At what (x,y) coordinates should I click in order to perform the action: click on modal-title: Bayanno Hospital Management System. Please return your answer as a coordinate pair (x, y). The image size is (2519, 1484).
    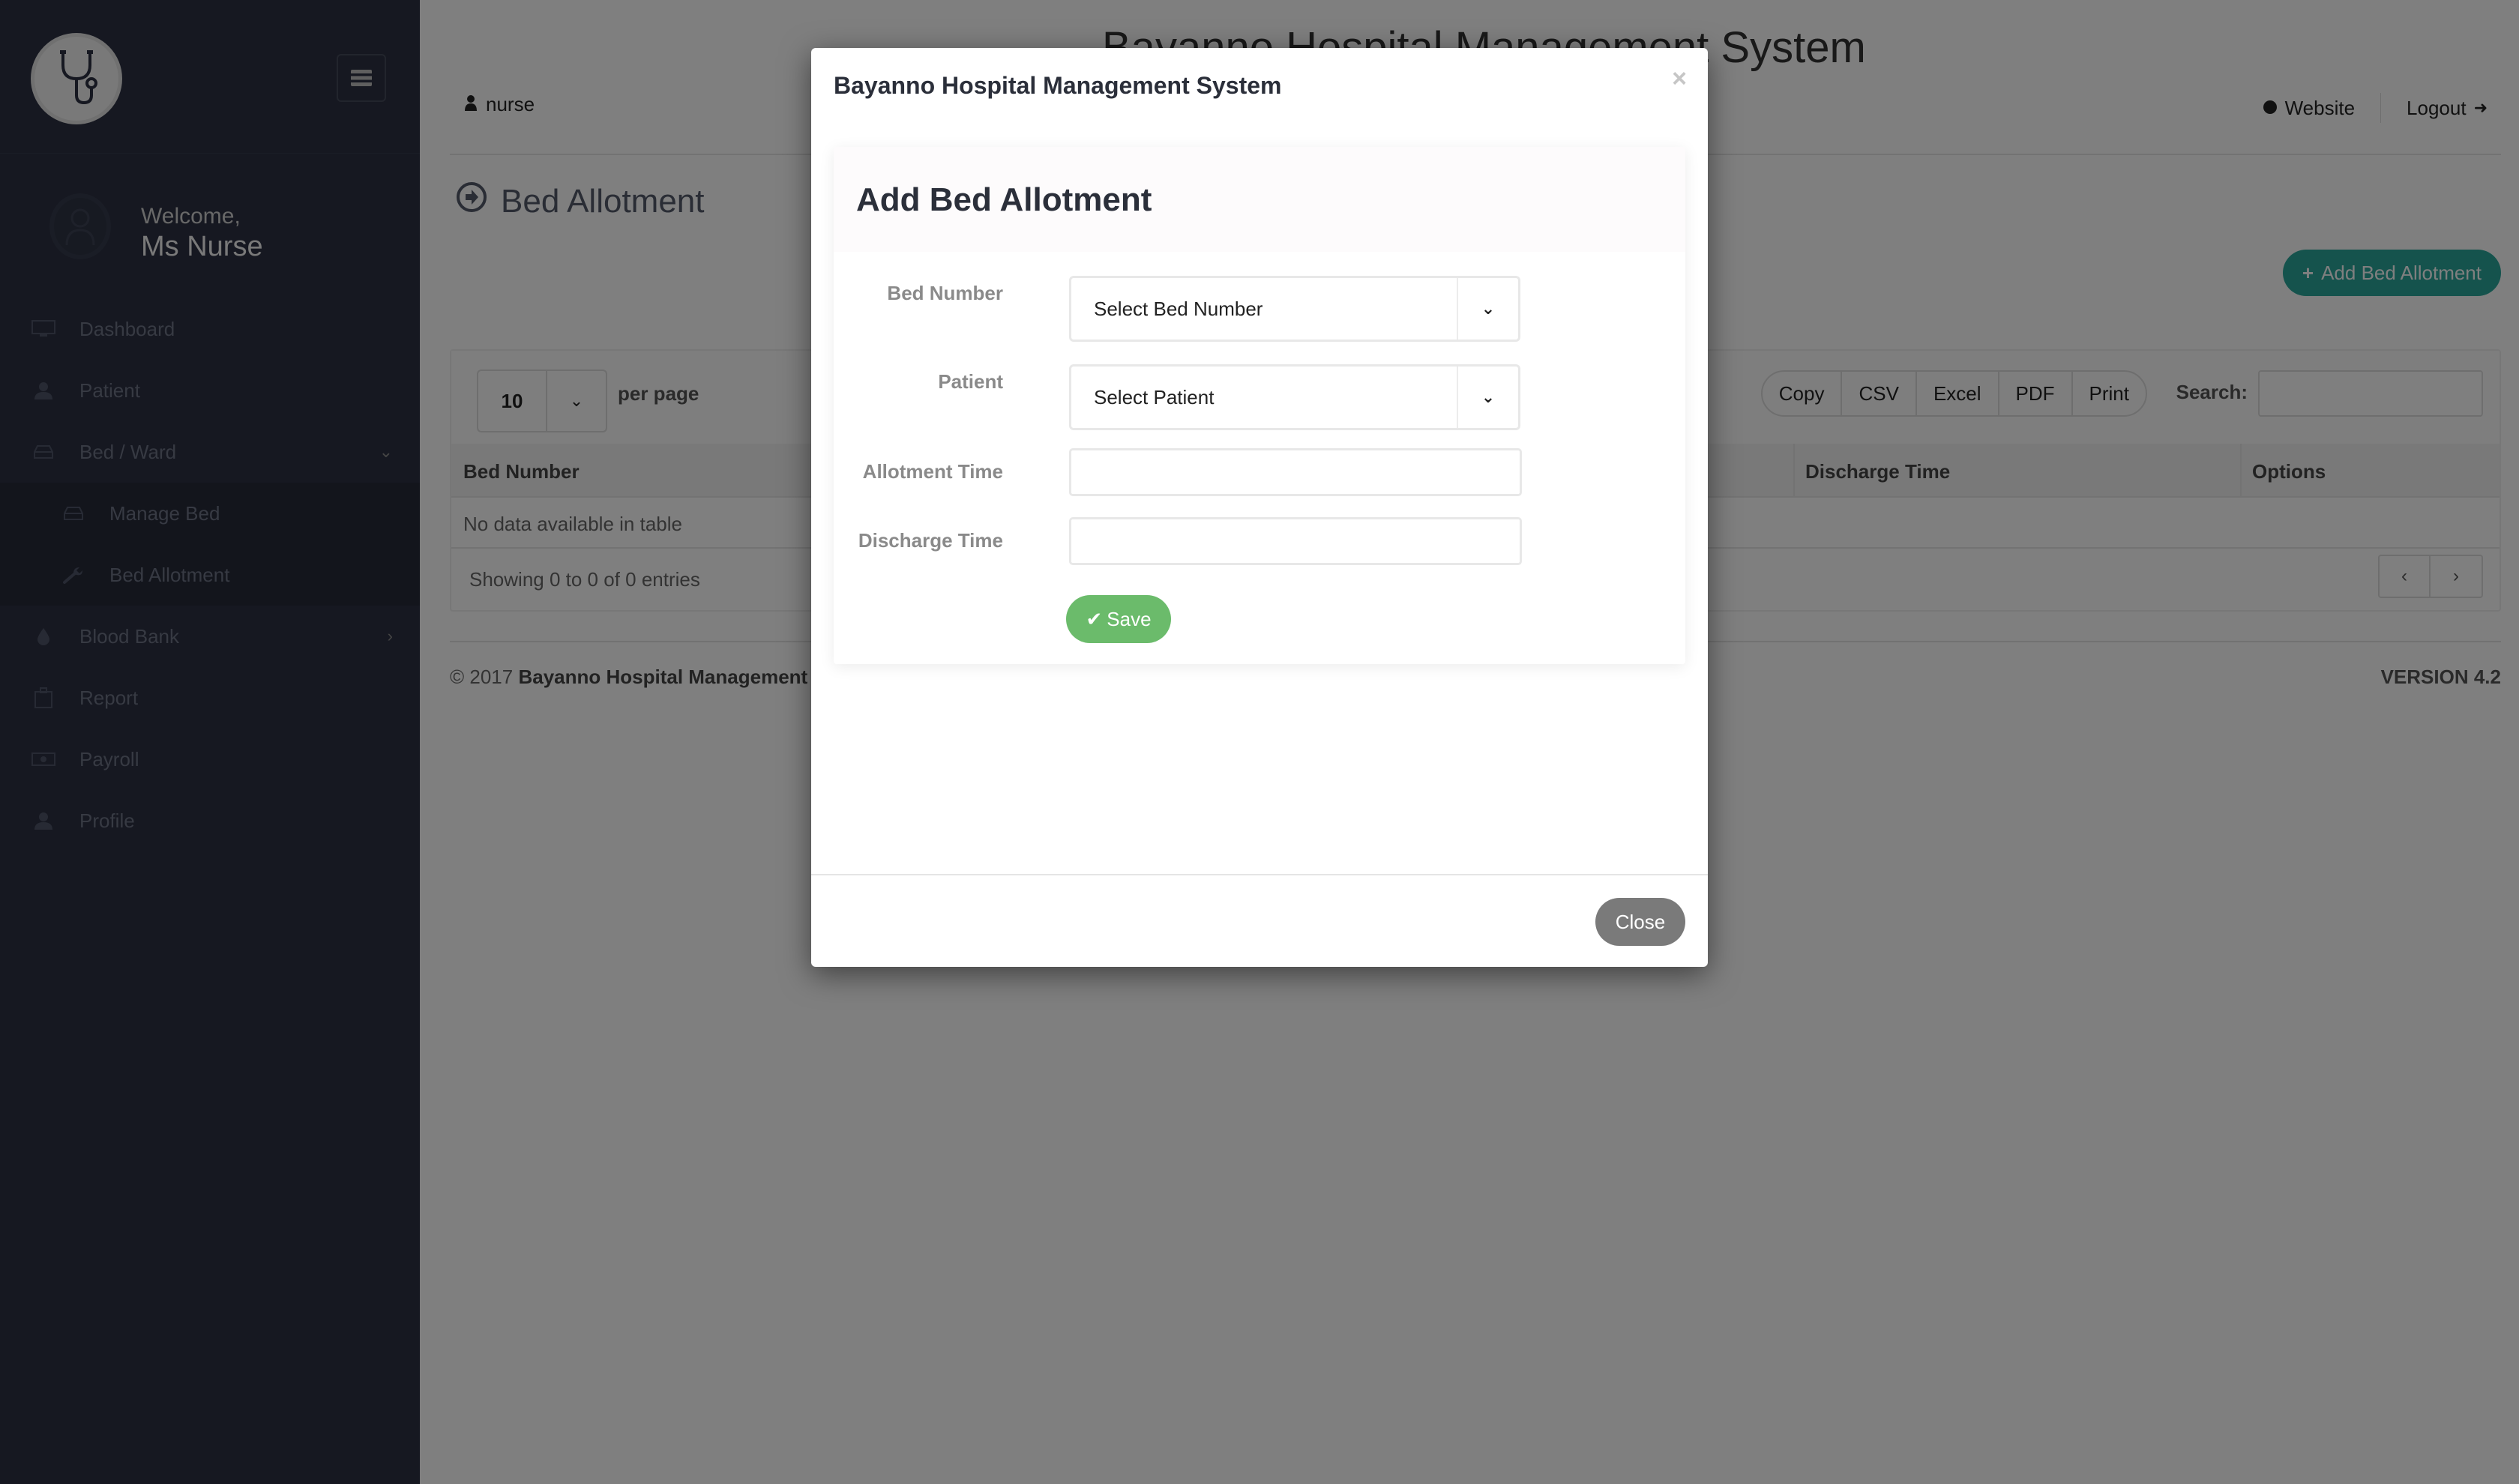
    Looking at the image, I should click on (1058, 86).